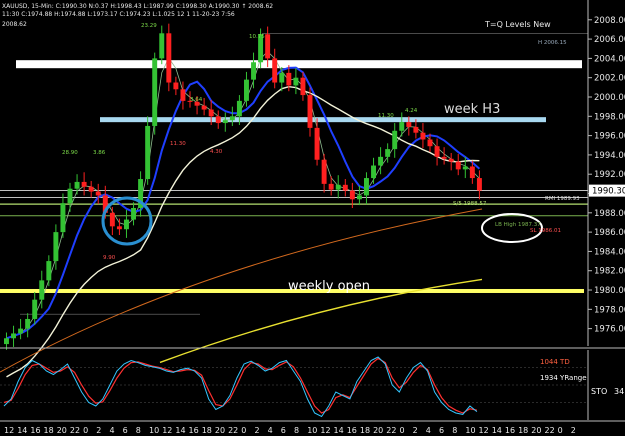  What do you see at coordinates (555, 43) in the screenshot?
I see `peak-label-c-value: 2006.15` at bounding box center [555, 43].